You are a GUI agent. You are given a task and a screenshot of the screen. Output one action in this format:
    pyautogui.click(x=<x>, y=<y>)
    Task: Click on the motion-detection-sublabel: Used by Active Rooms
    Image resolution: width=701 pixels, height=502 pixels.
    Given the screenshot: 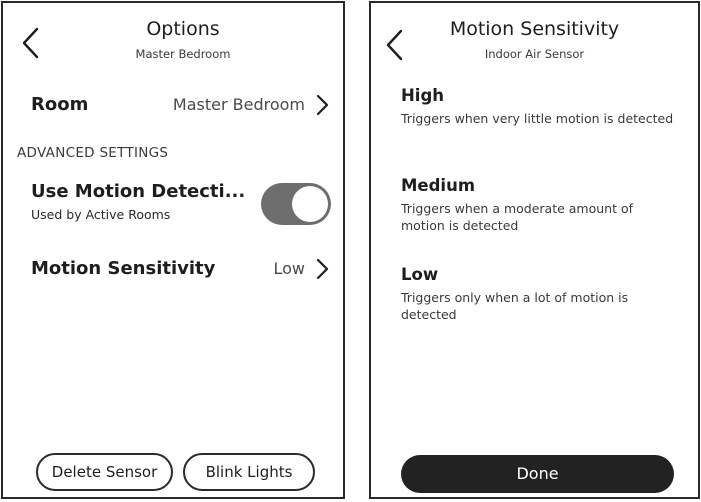 What is the action you would take?
    pyautogui.click(x=101, y=214)
    